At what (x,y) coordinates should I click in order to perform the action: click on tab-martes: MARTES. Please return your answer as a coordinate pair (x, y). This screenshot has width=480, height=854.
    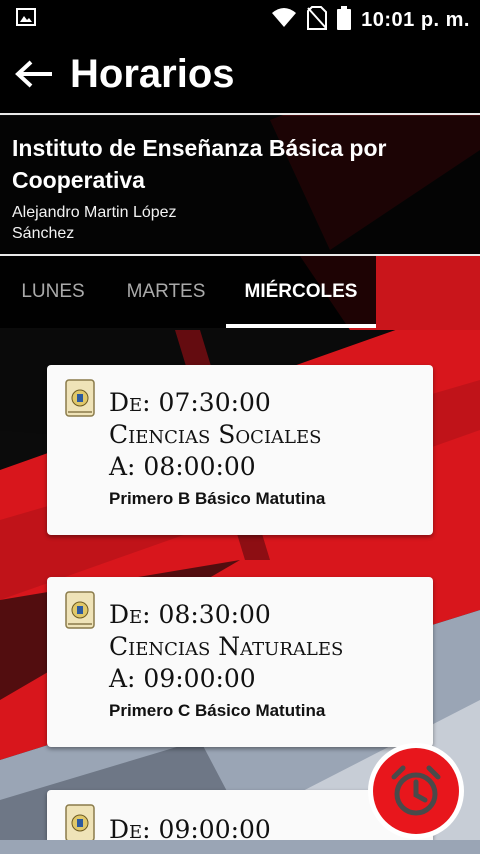
    Looking at the image, I should click on (166, 292).